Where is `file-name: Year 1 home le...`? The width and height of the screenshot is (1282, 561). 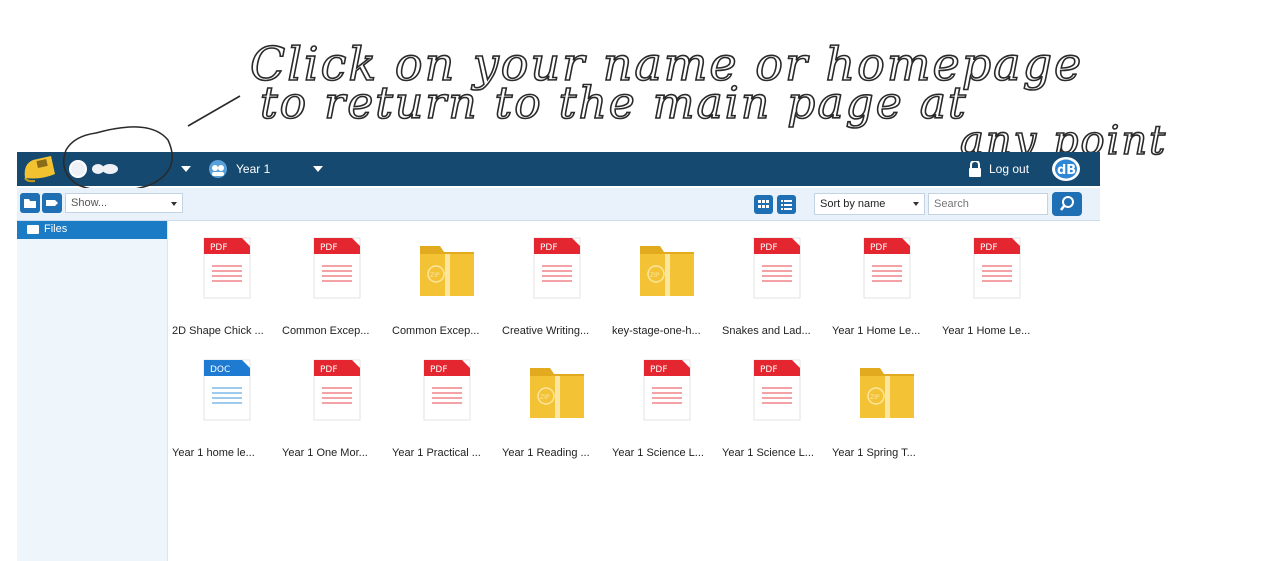 file-name: Year 1 home le... is located at coordinates (227, 453).